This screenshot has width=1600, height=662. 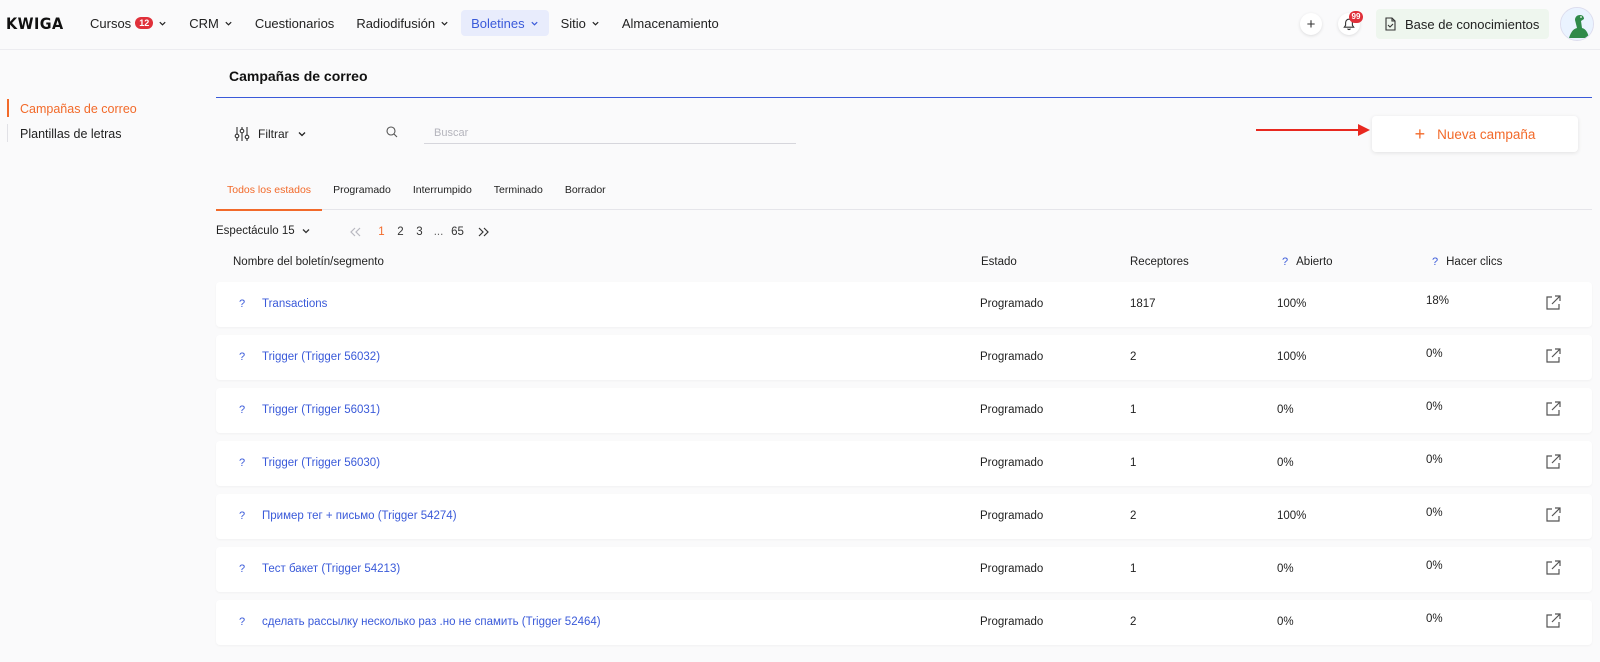 I want to click on campaign-name-link: Пример тег + письмо (Trigger 54274), so click(x=359, y=516).